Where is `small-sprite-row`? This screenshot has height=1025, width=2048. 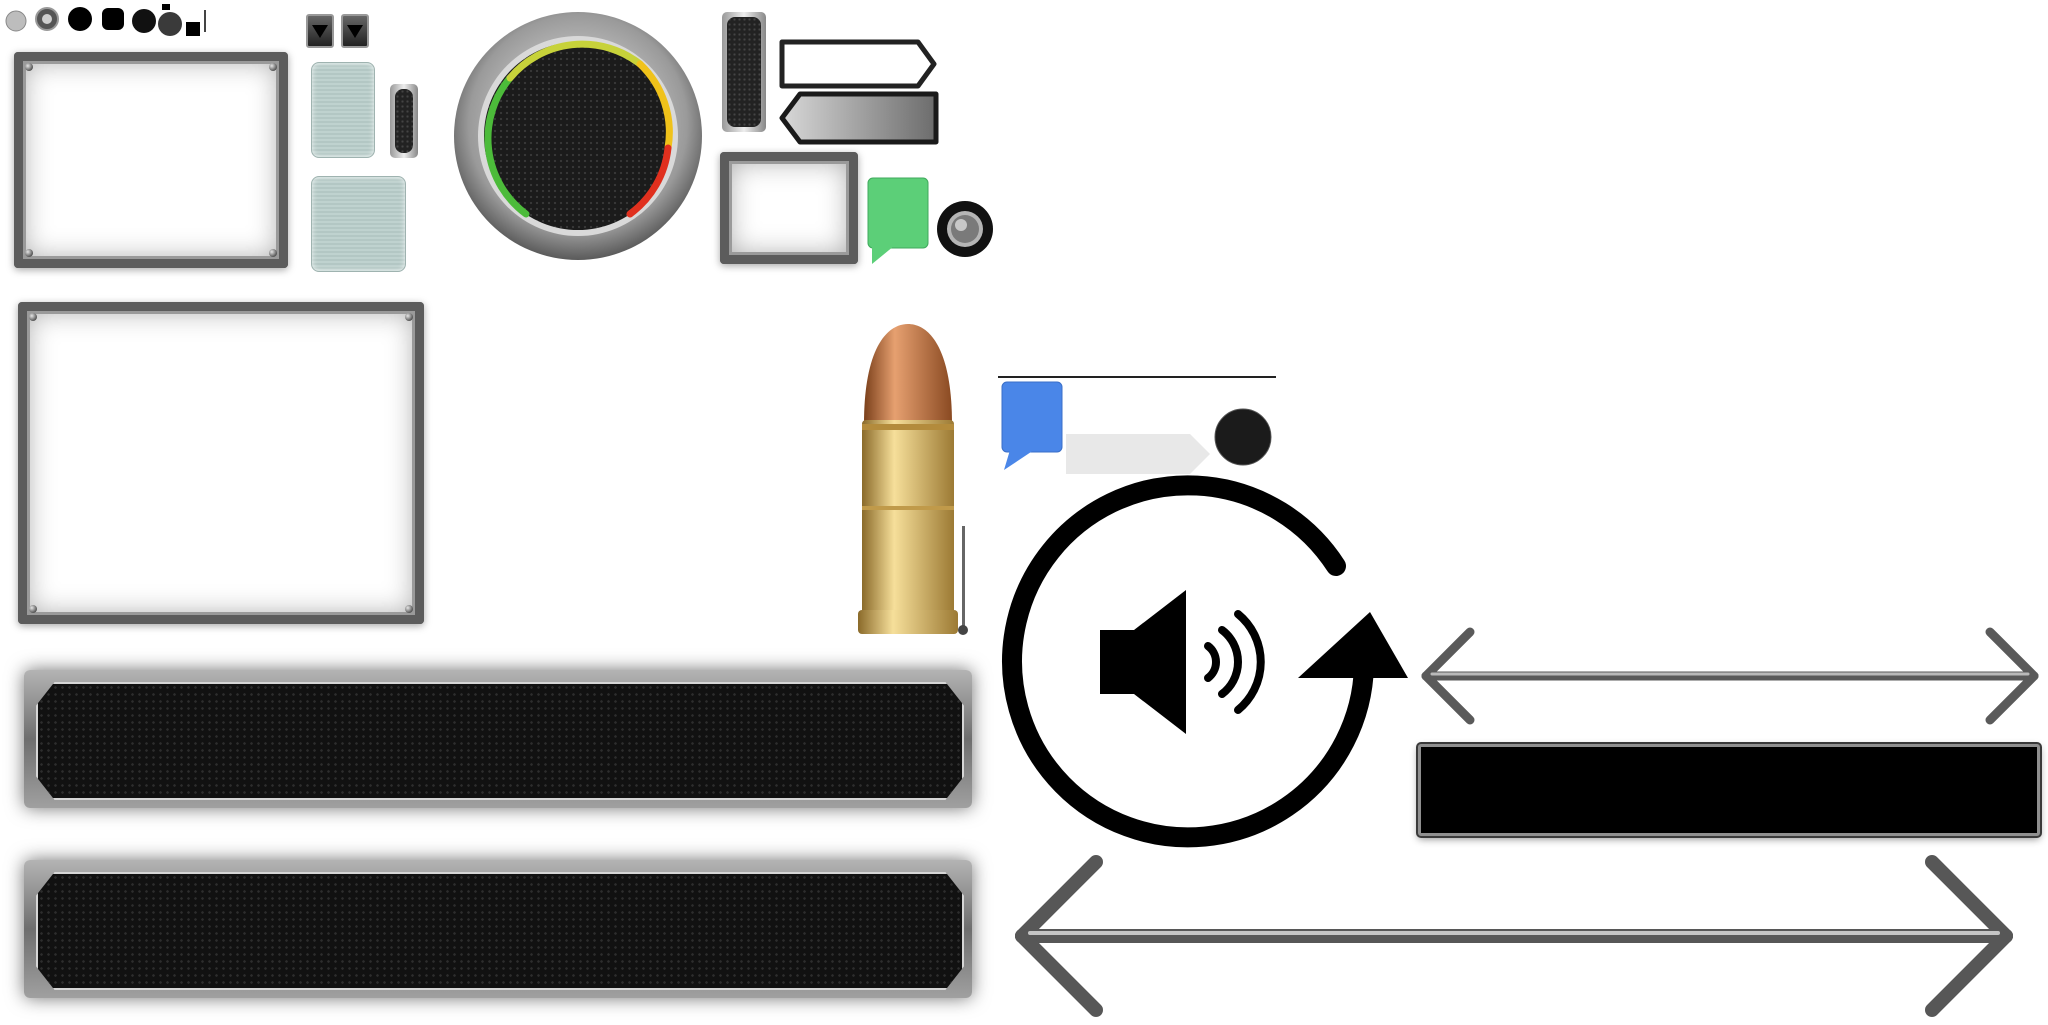
small-sprite-row is located at coordinates (104, 21).